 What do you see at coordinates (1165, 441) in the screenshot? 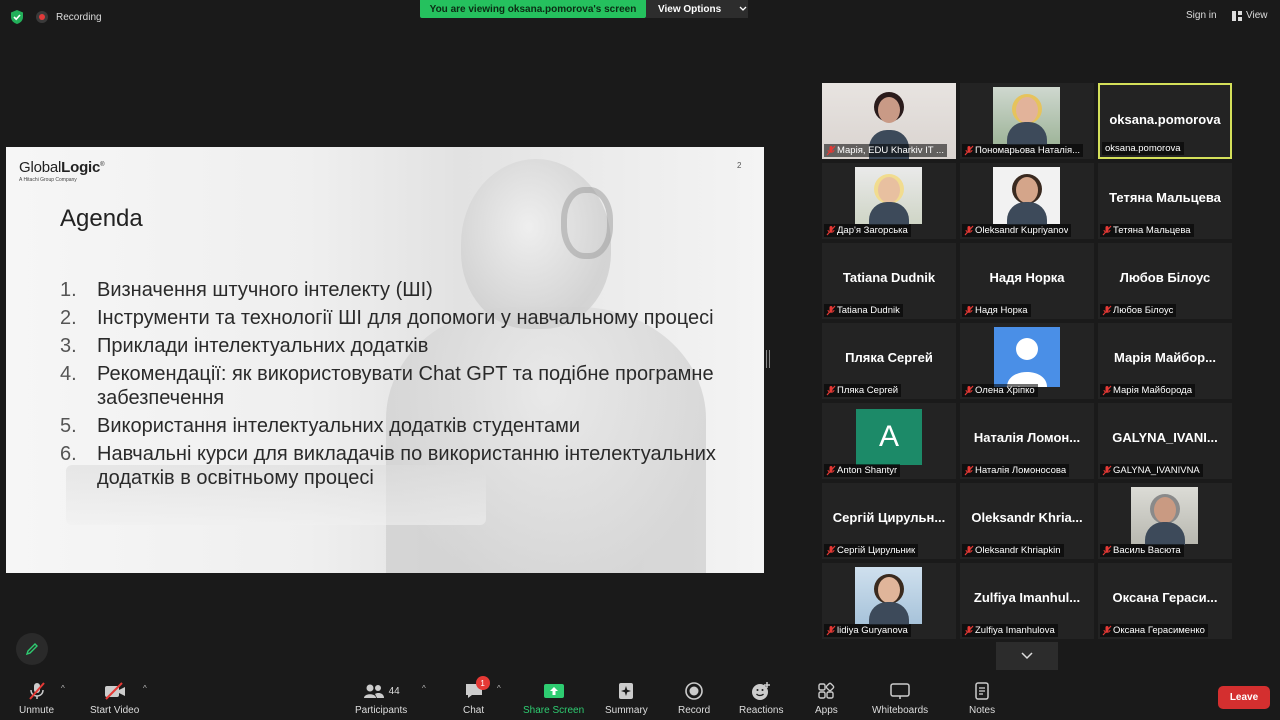
I see `participant-tile: GALYNA_IVANI... GALYNA_IVANIVNA` at bounding box center [1165, 441].